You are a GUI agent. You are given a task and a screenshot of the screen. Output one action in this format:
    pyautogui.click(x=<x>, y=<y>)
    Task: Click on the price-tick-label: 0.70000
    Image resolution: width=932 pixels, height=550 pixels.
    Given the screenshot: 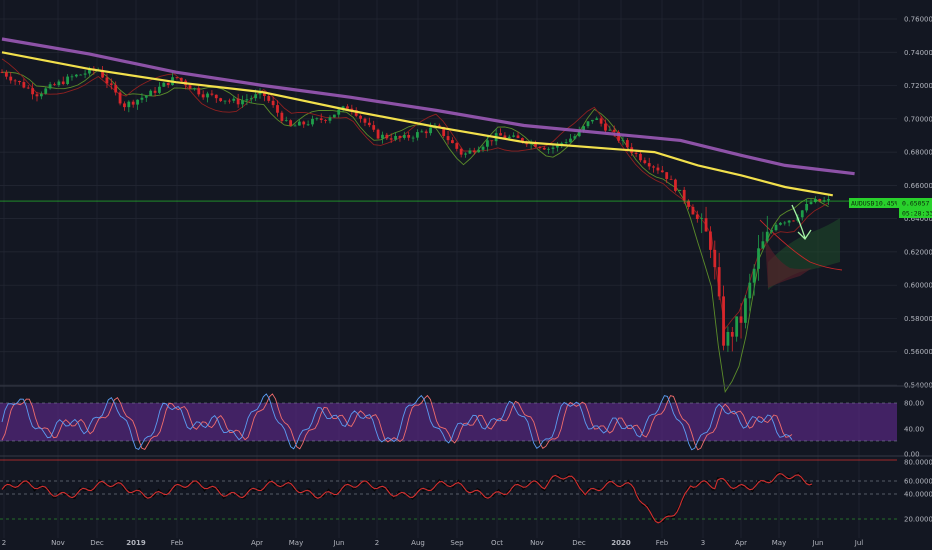 What is the action you would take?
    pyautogui.click(x=918, y=119)
    